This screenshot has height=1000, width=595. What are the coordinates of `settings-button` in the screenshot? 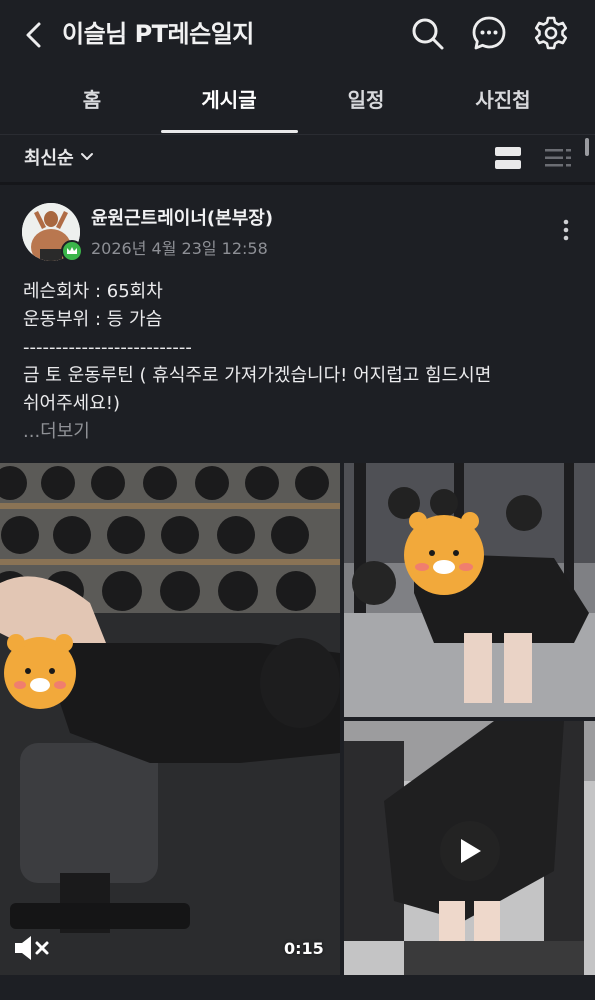 It's located at (551, 33).